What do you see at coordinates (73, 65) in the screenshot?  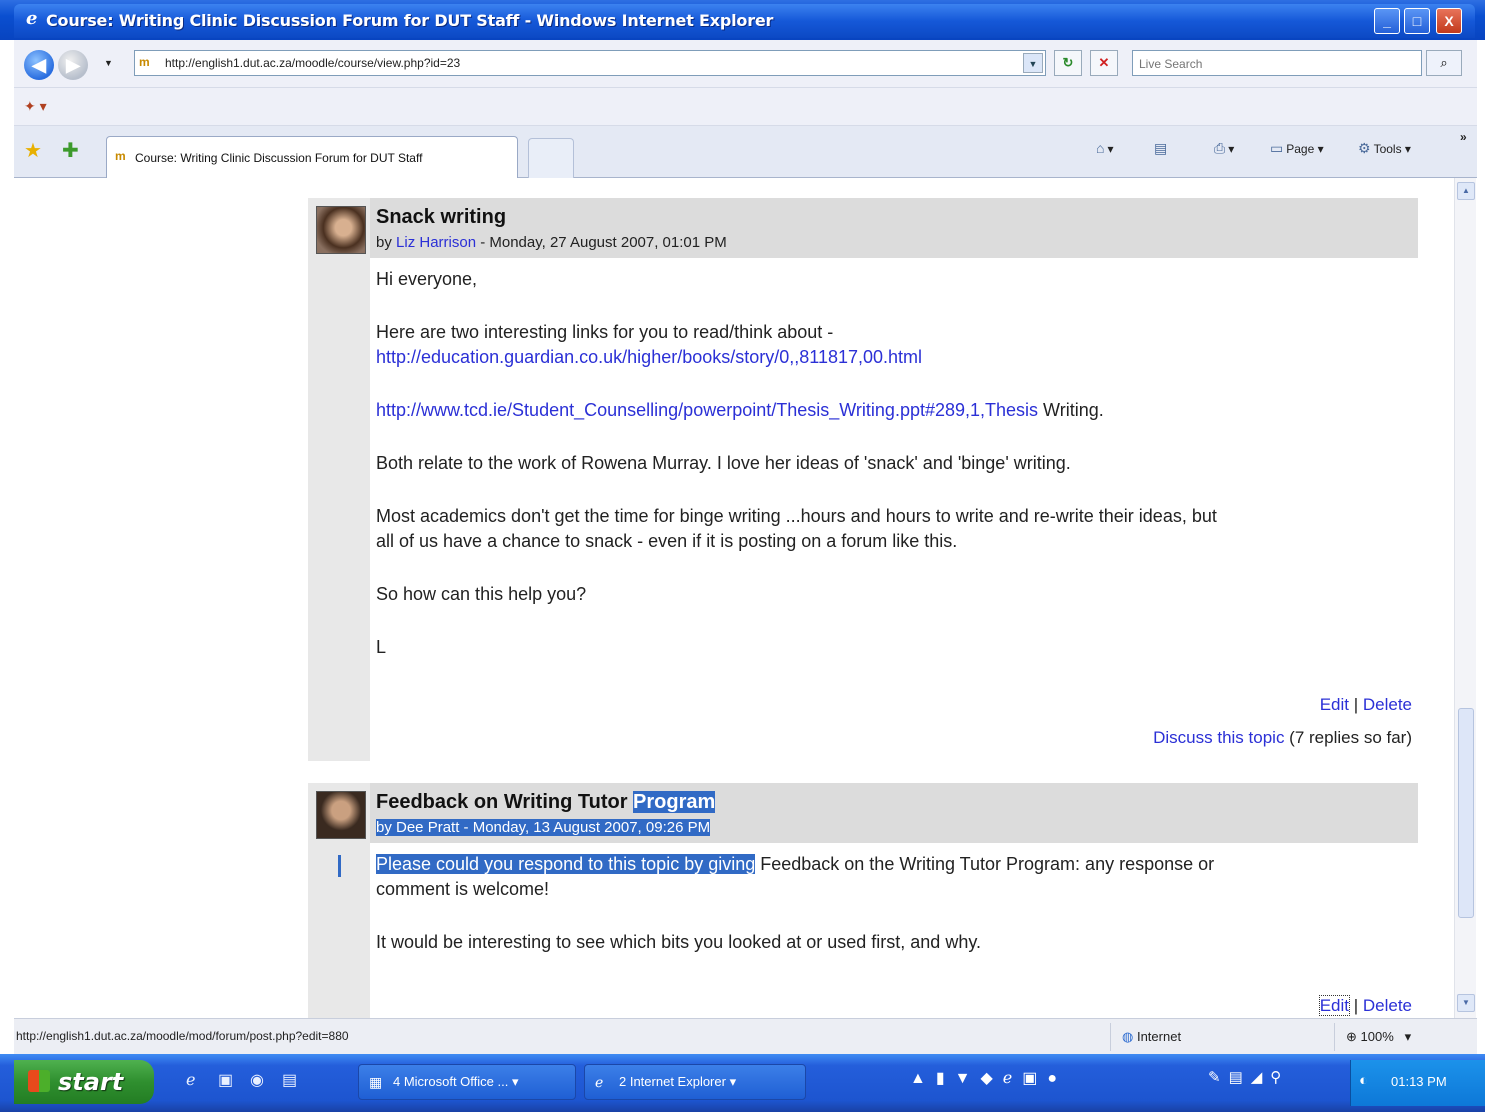 I see `forward-button: ▶` at bounding box center [73, 65].